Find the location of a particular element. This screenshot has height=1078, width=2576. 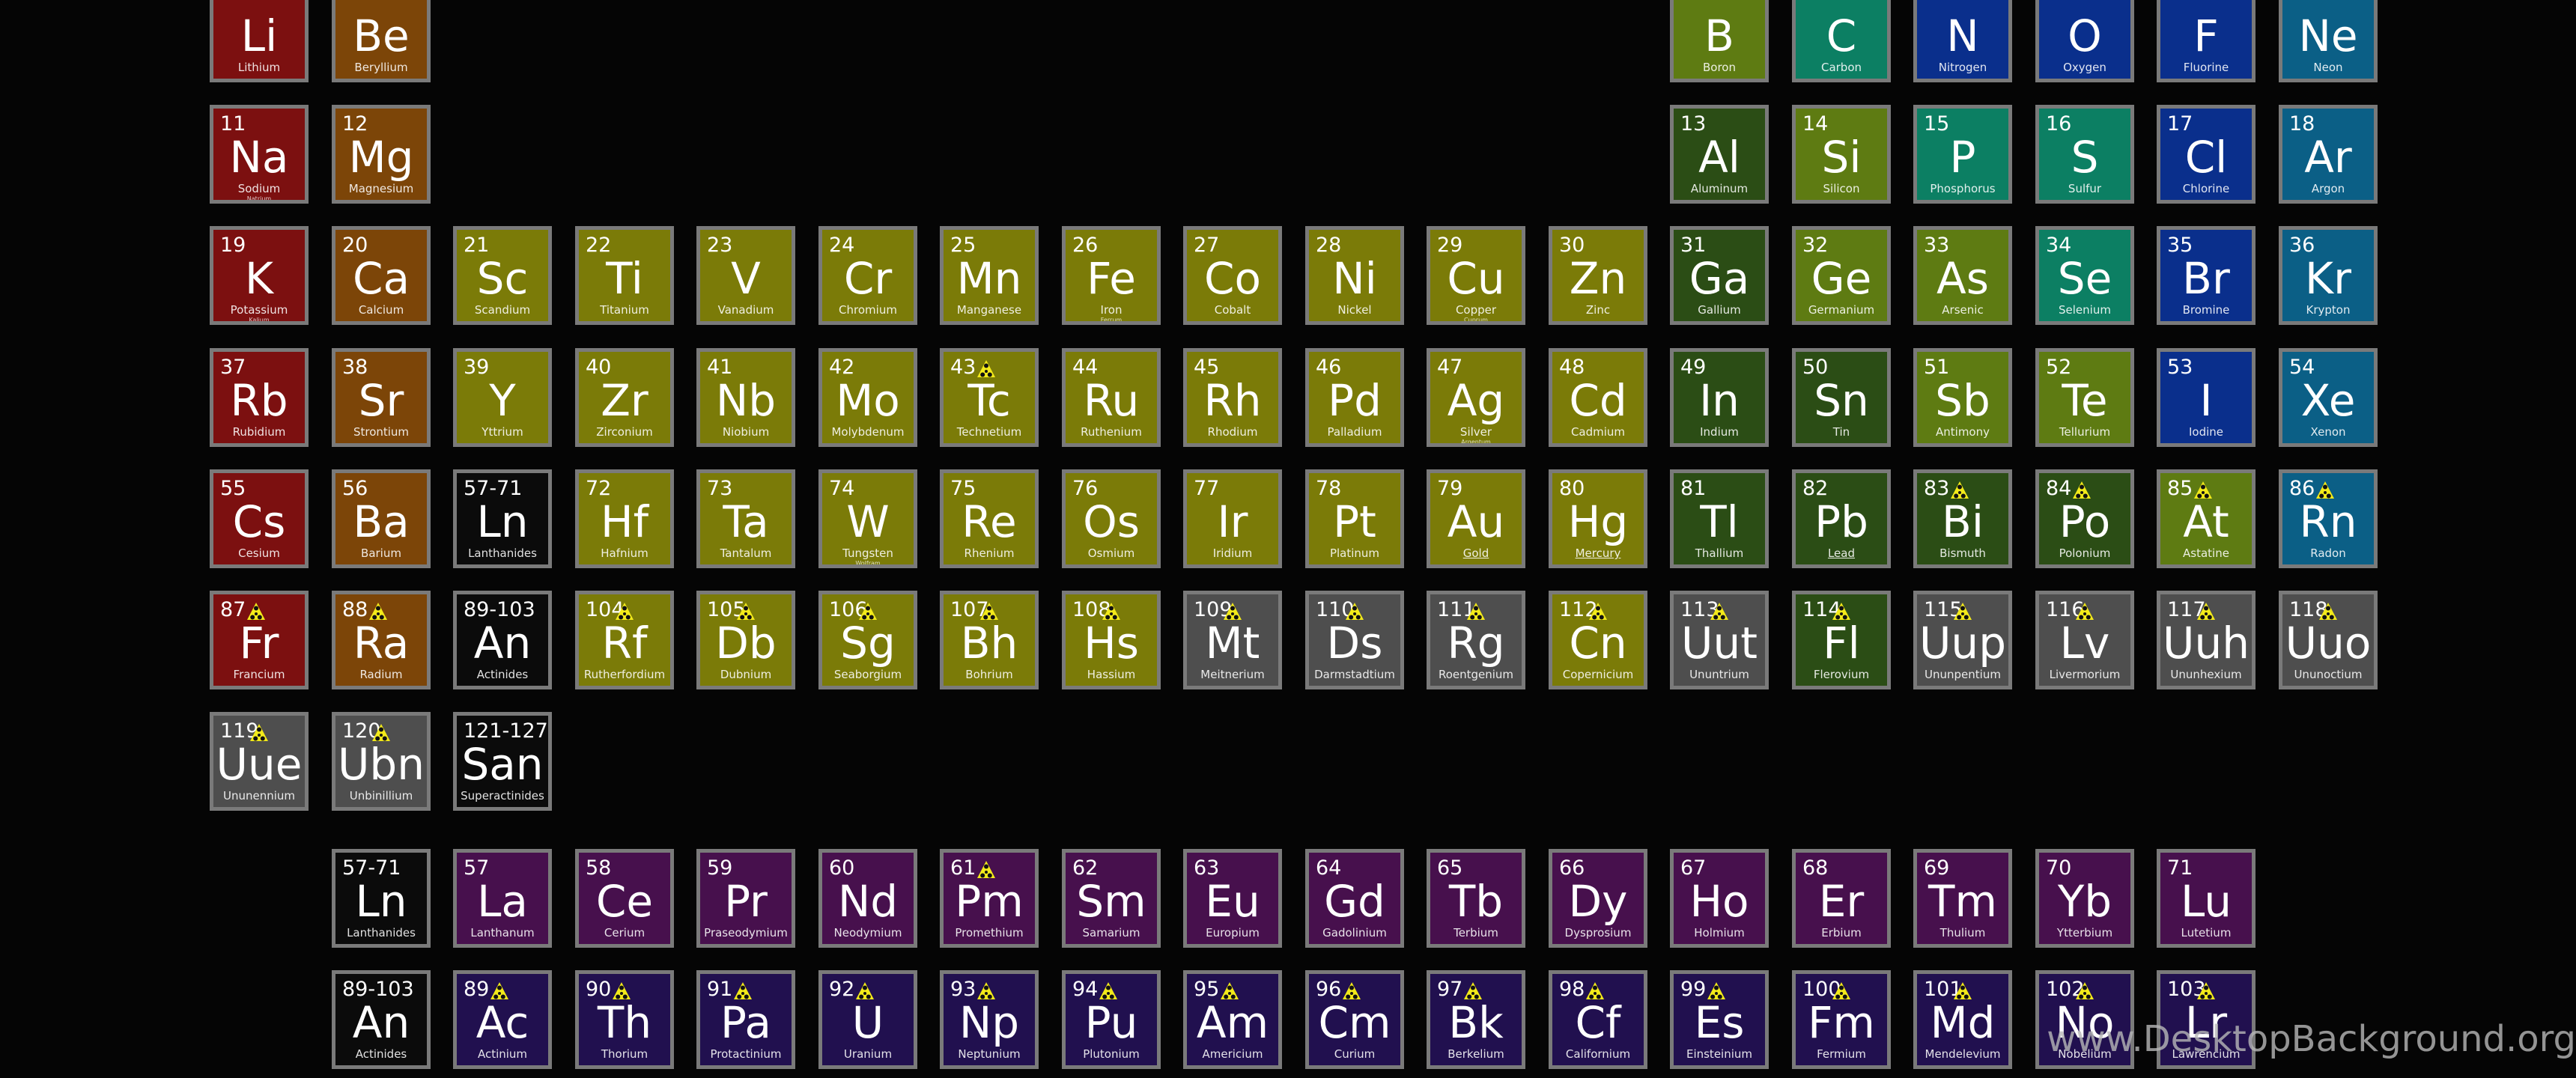

element-tile-te: 52 Te Tellurium is located at coordinates (2084, 397).